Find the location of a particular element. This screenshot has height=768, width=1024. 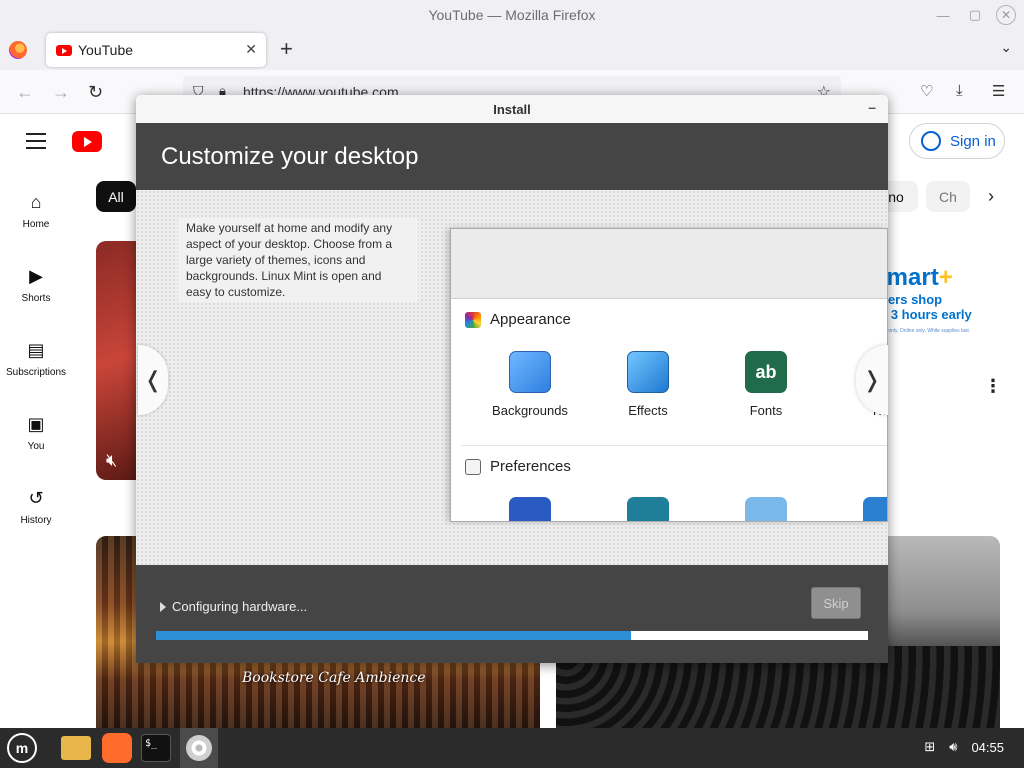

settings-item-backgrounds: Backgrounds is located at coordinates (530, 384).